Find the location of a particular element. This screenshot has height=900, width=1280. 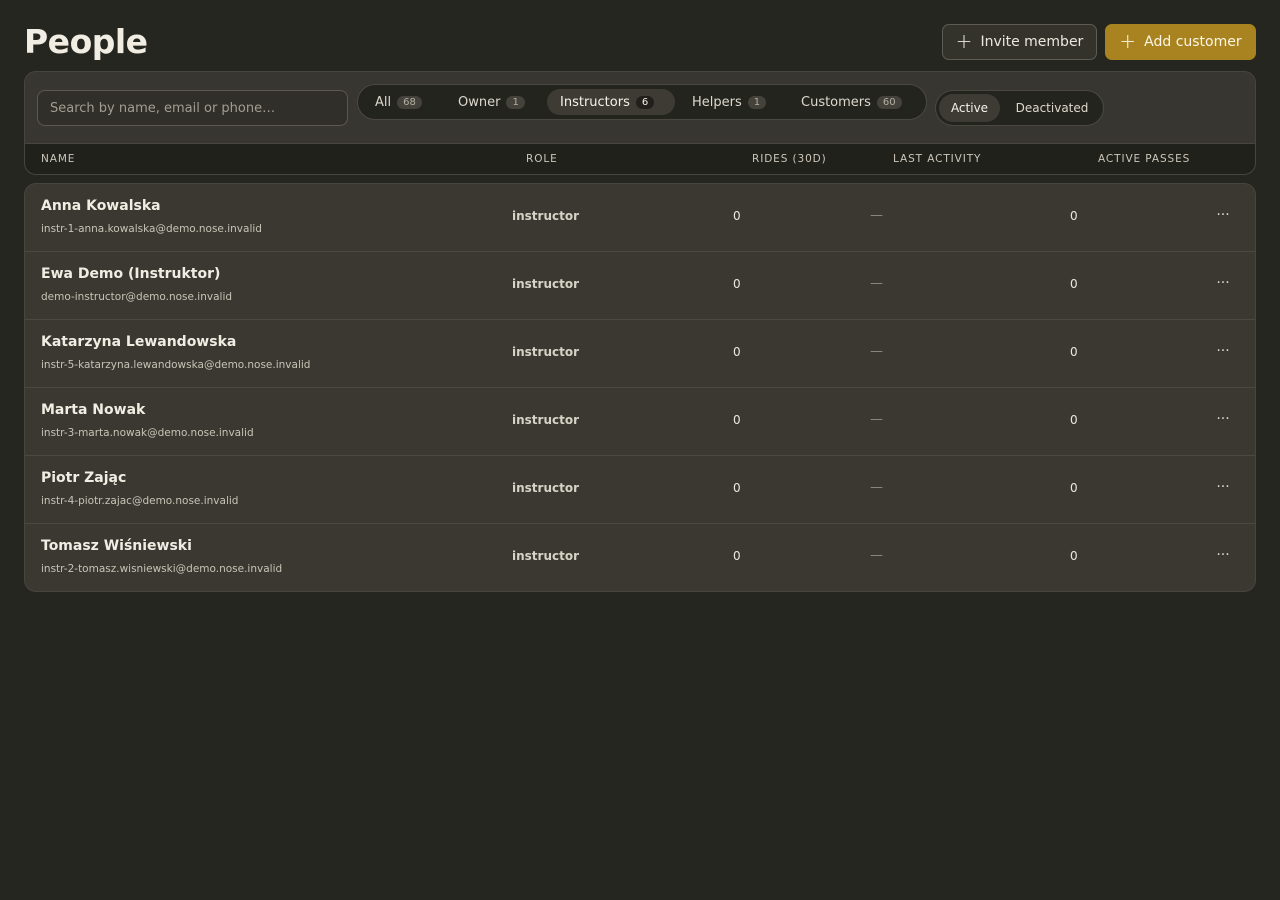

tab-count-badge: 60 is located at coordinates (889, 102).